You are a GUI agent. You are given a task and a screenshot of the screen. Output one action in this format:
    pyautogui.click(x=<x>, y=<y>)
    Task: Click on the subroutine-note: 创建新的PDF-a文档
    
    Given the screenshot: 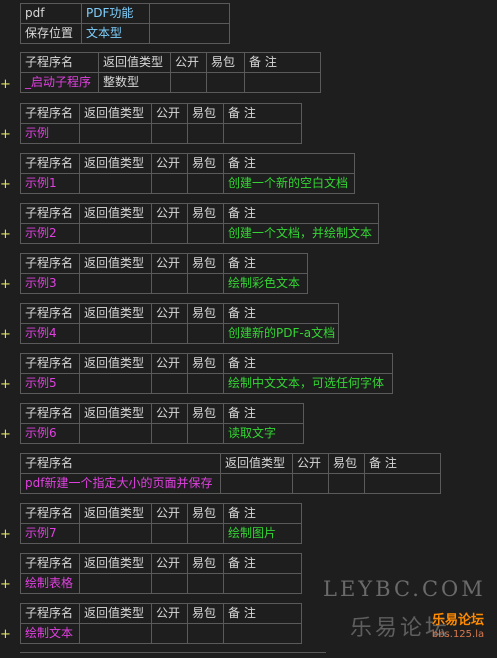 What is the action you would take?
    pyautogui.click(x=281, y=333)
    